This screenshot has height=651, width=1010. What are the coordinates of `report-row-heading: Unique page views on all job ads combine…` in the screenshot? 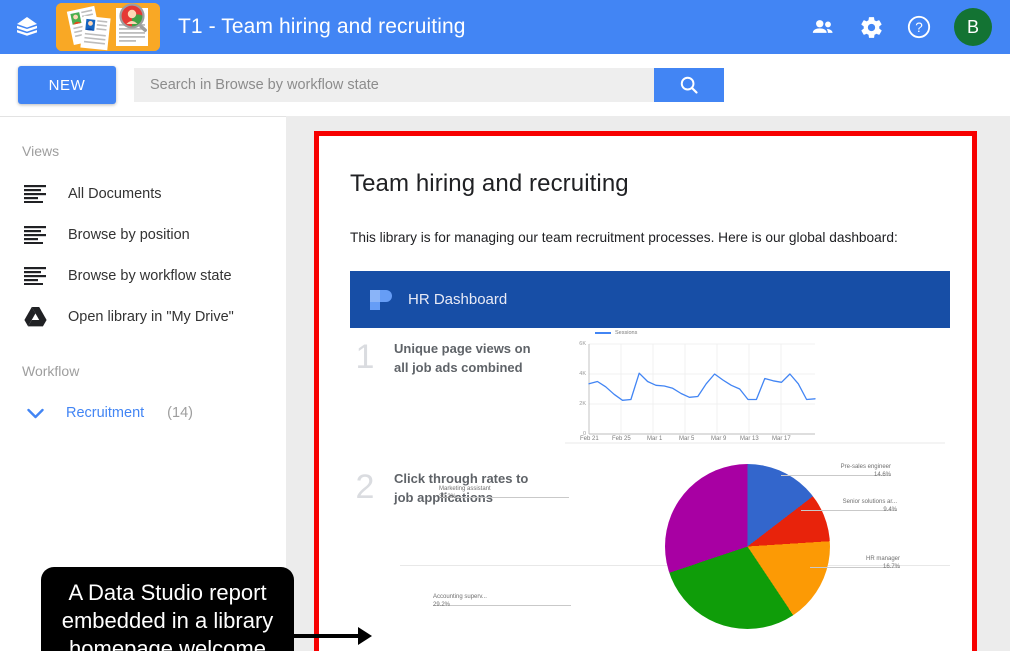 It's located at (462, 358).